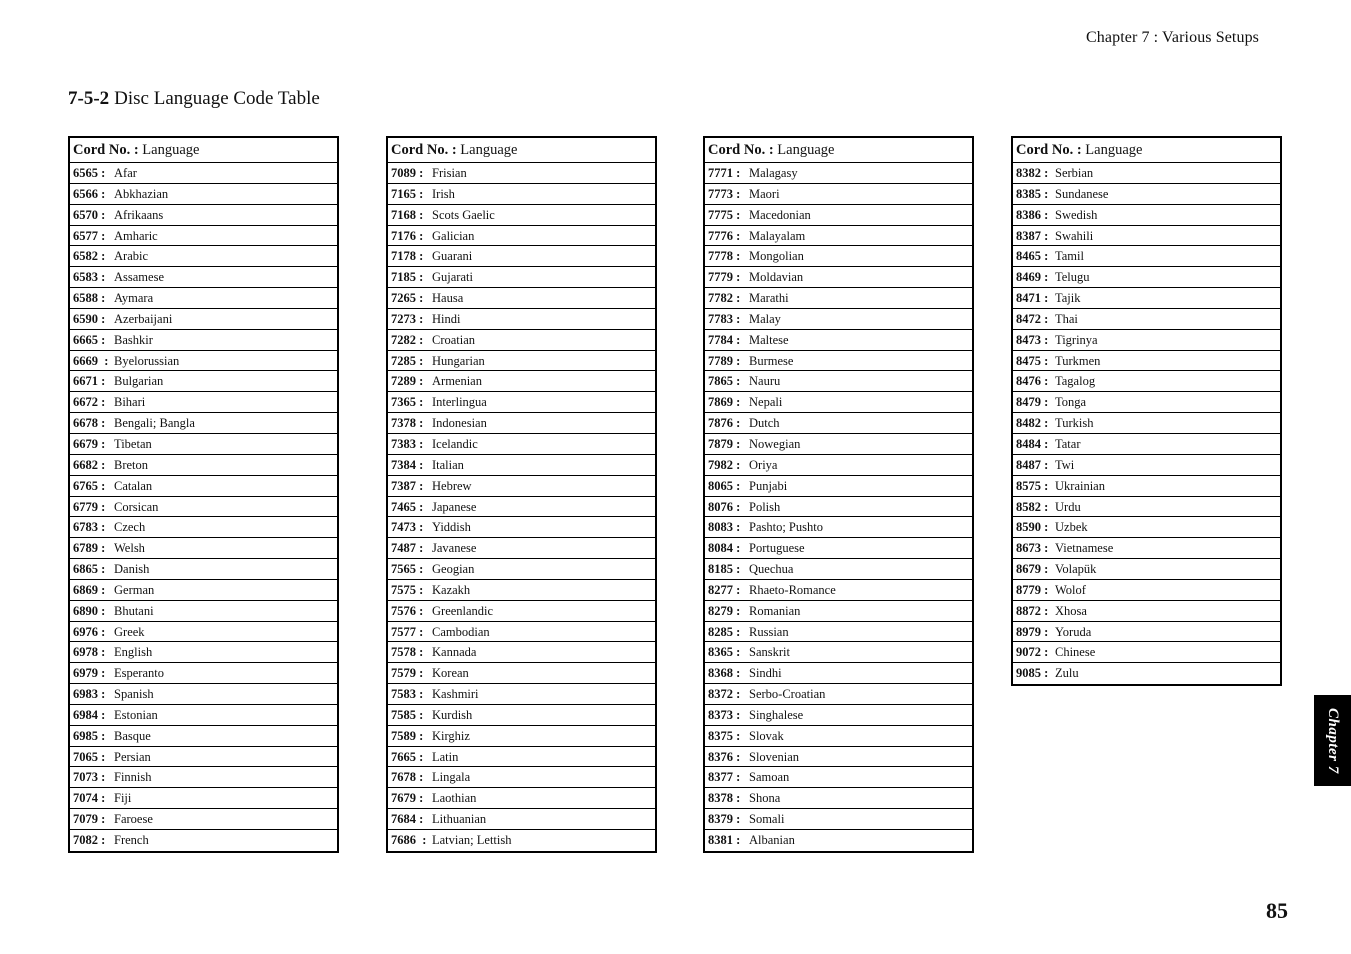  I want to click on chapter-tab: Chapter 7, so click(1332, 740).